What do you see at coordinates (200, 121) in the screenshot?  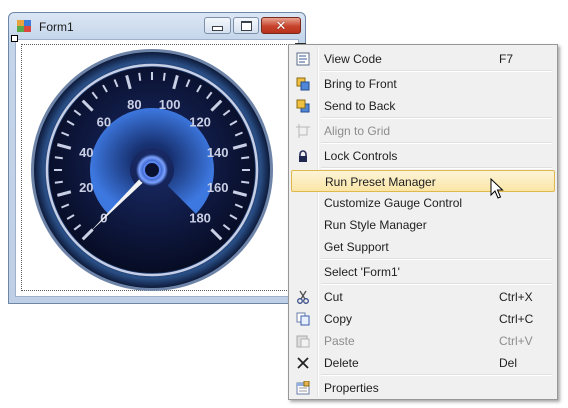 I see `gauge-scale-label: 120` at bounding box center [200, 121].